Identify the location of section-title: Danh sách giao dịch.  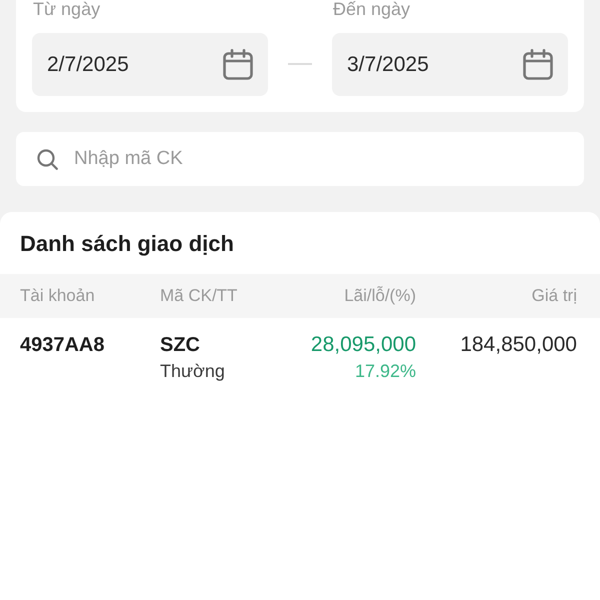
(127, 244).